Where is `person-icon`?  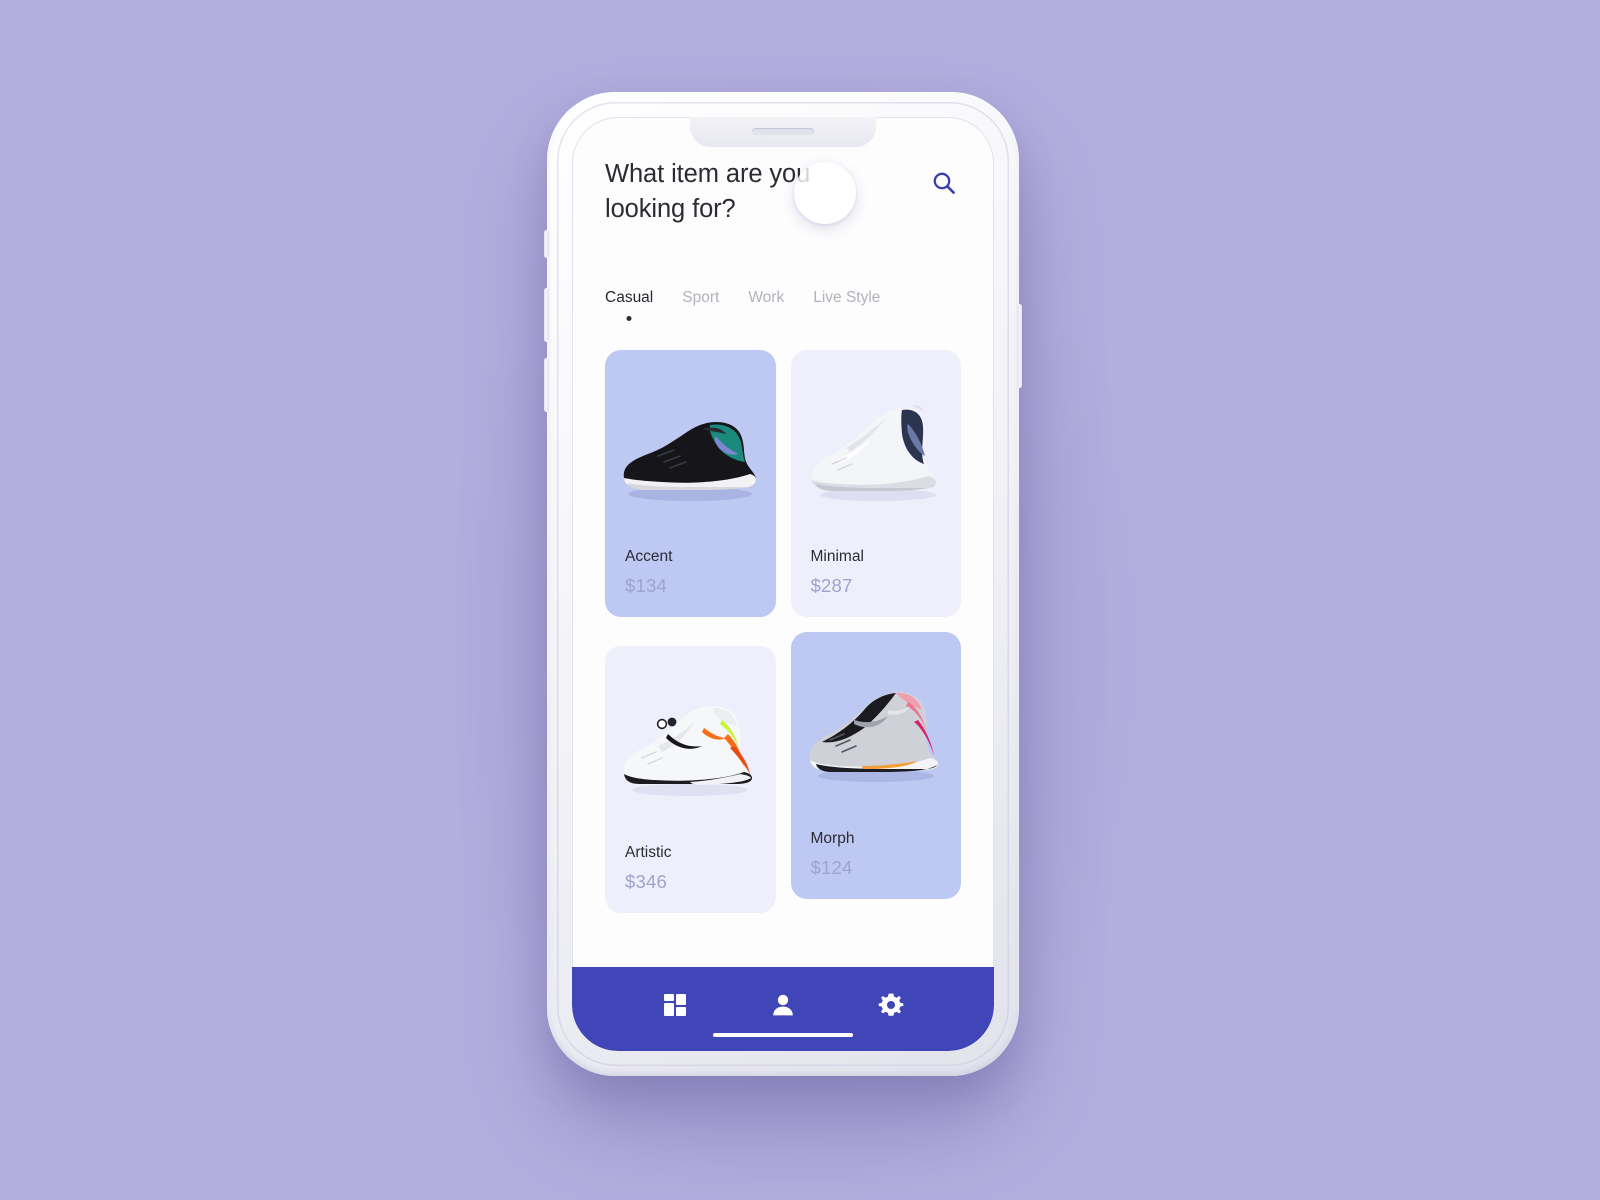
person-icon is located at coordinates (783, 1005).